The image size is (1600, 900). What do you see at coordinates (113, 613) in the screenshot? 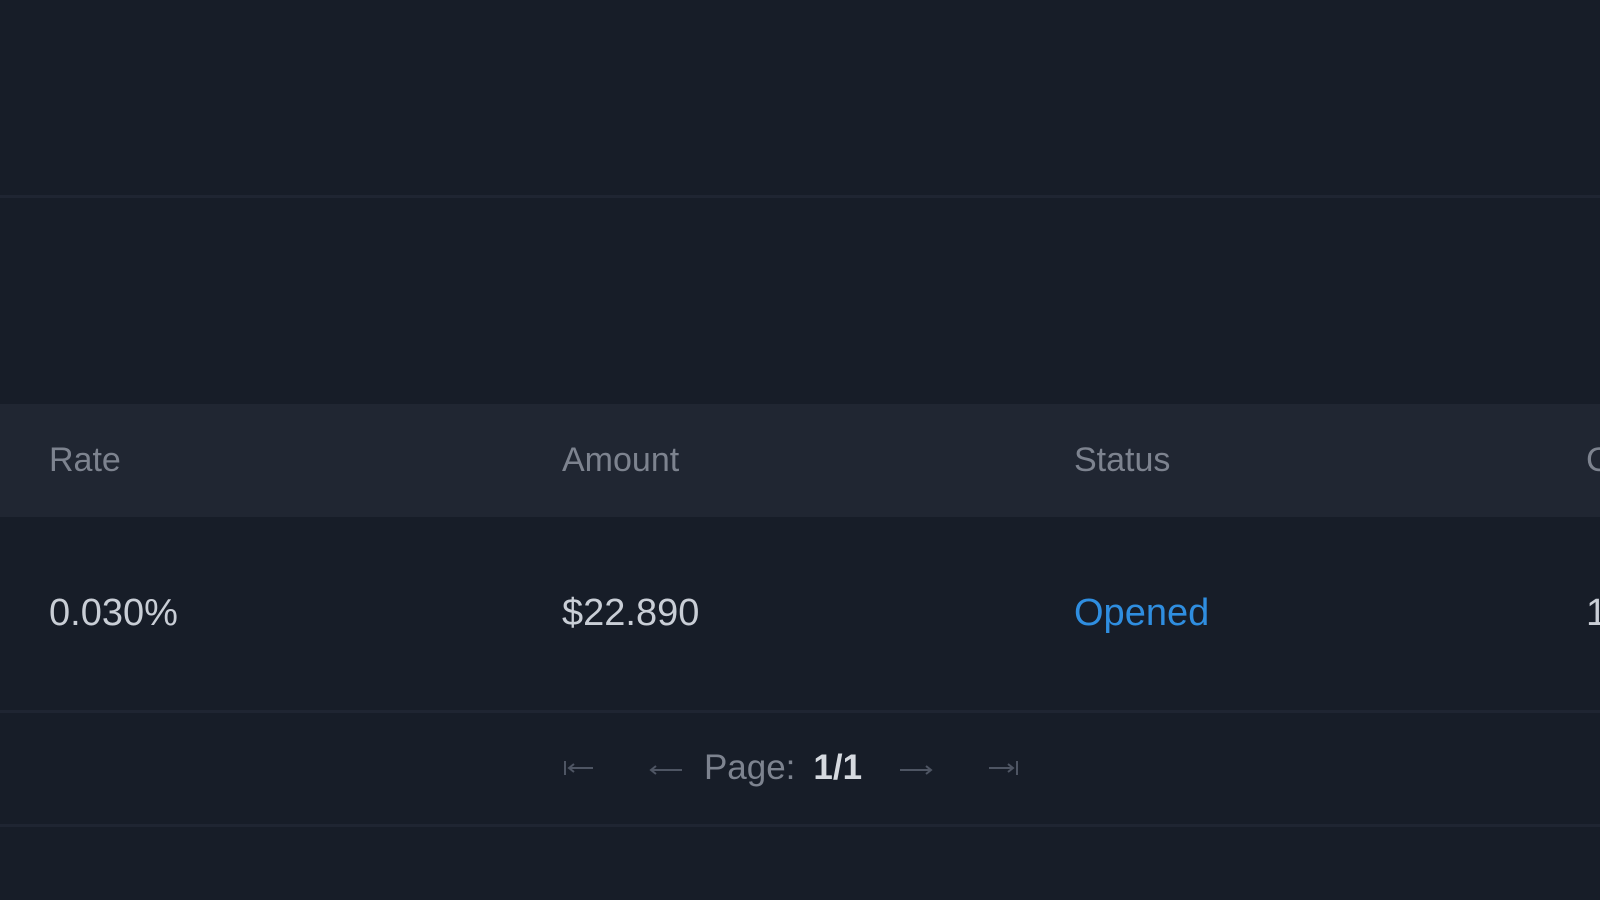
I see `cell-rate: 0.030%` at bounding box center [113, 613].